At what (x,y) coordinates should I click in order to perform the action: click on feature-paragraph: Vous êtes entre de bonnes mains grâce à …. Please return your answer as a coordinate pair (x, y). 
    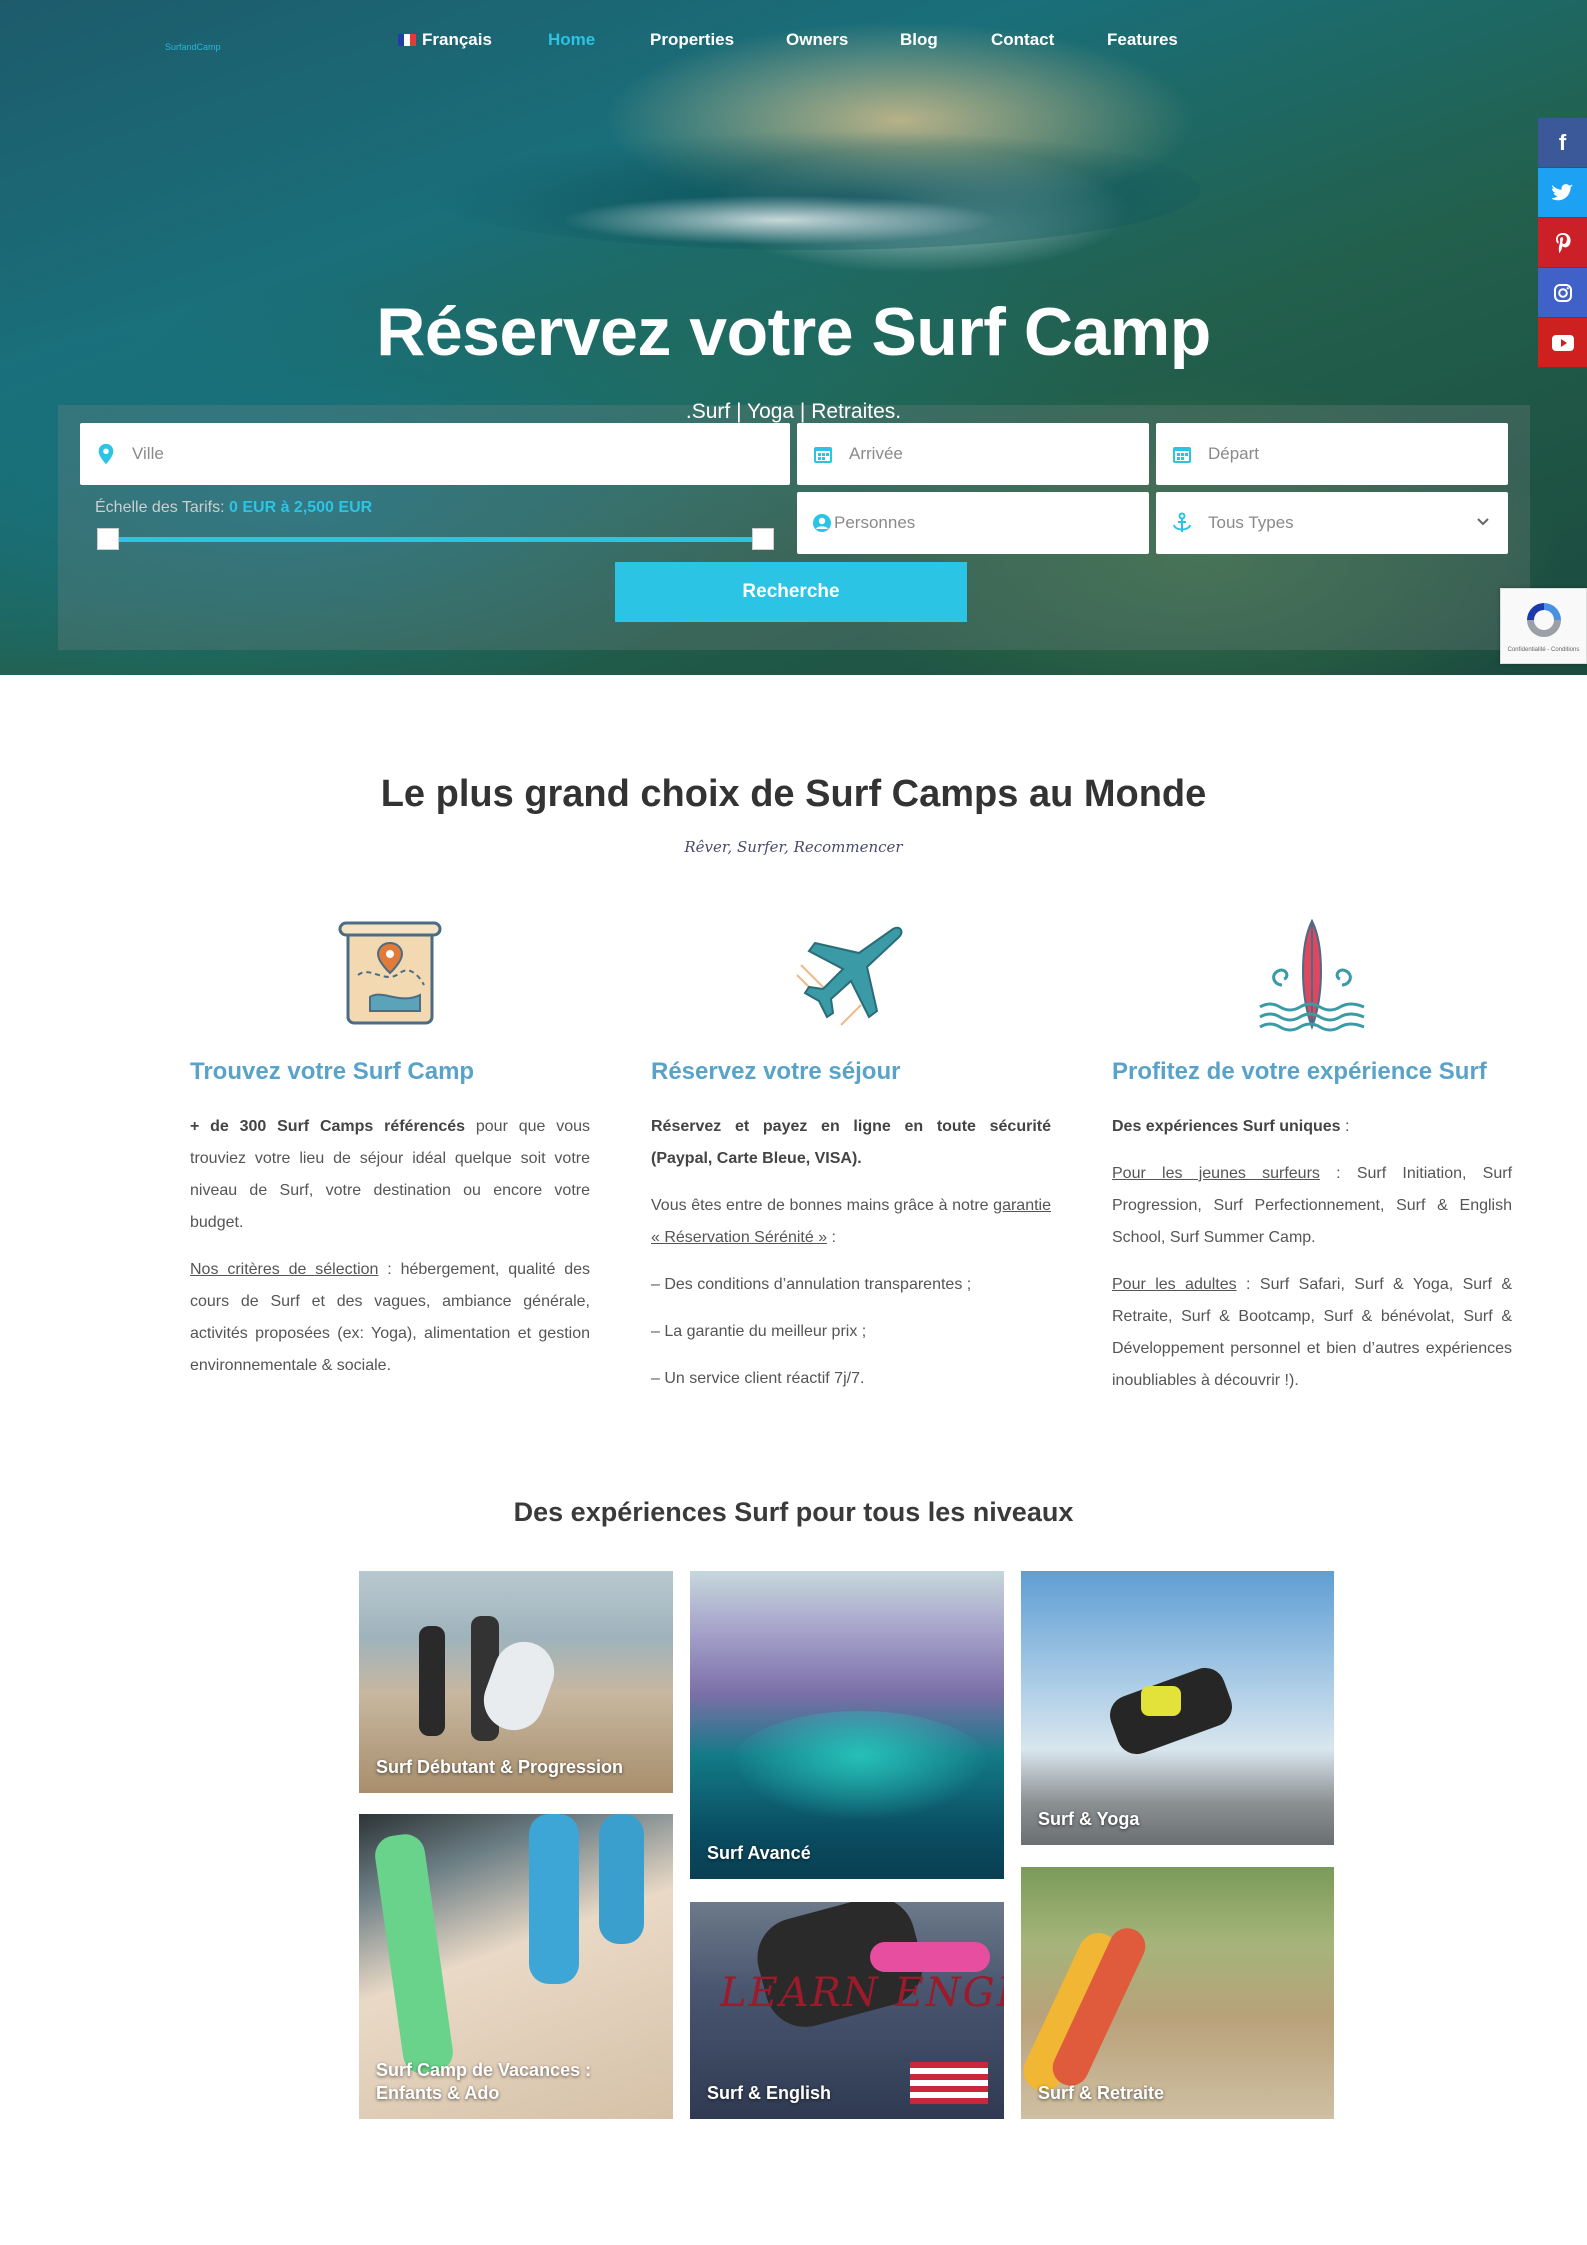
    Looking at the image, I should click on (851, 1222).